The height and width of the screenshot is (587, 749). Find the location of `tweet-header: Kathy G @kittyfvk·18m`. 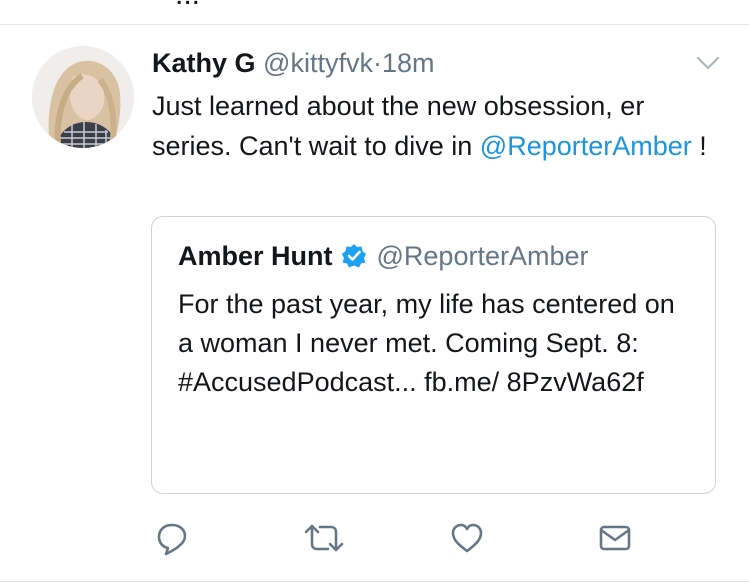

tweet-header: Kathy G @kittyfvk·18m is located at coordinates (293, 63).